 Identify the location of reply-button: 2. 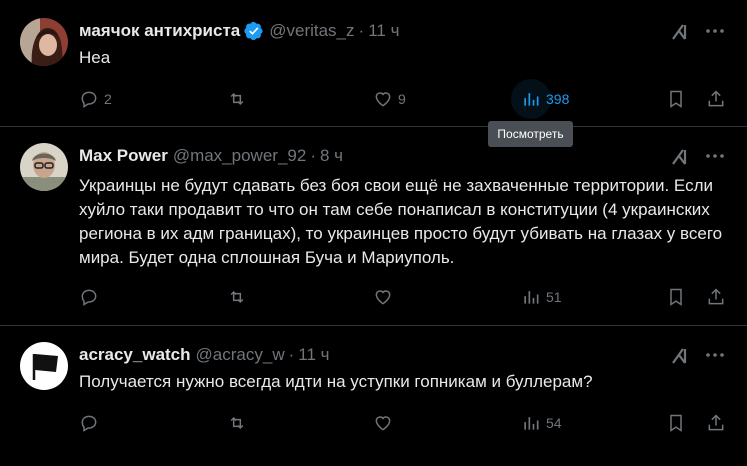
(95, 99).